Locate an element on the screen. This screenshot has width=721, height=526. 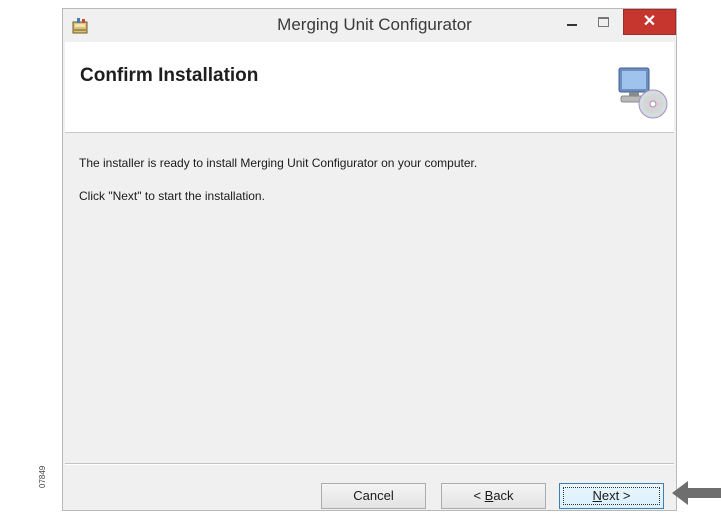
back-button: < Back is located at coordinates (493, 496).